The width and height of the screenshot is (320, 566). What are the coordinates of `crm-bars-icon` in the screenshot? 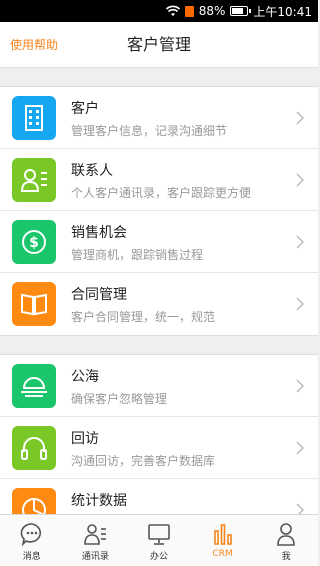 It's located at (222, 534).